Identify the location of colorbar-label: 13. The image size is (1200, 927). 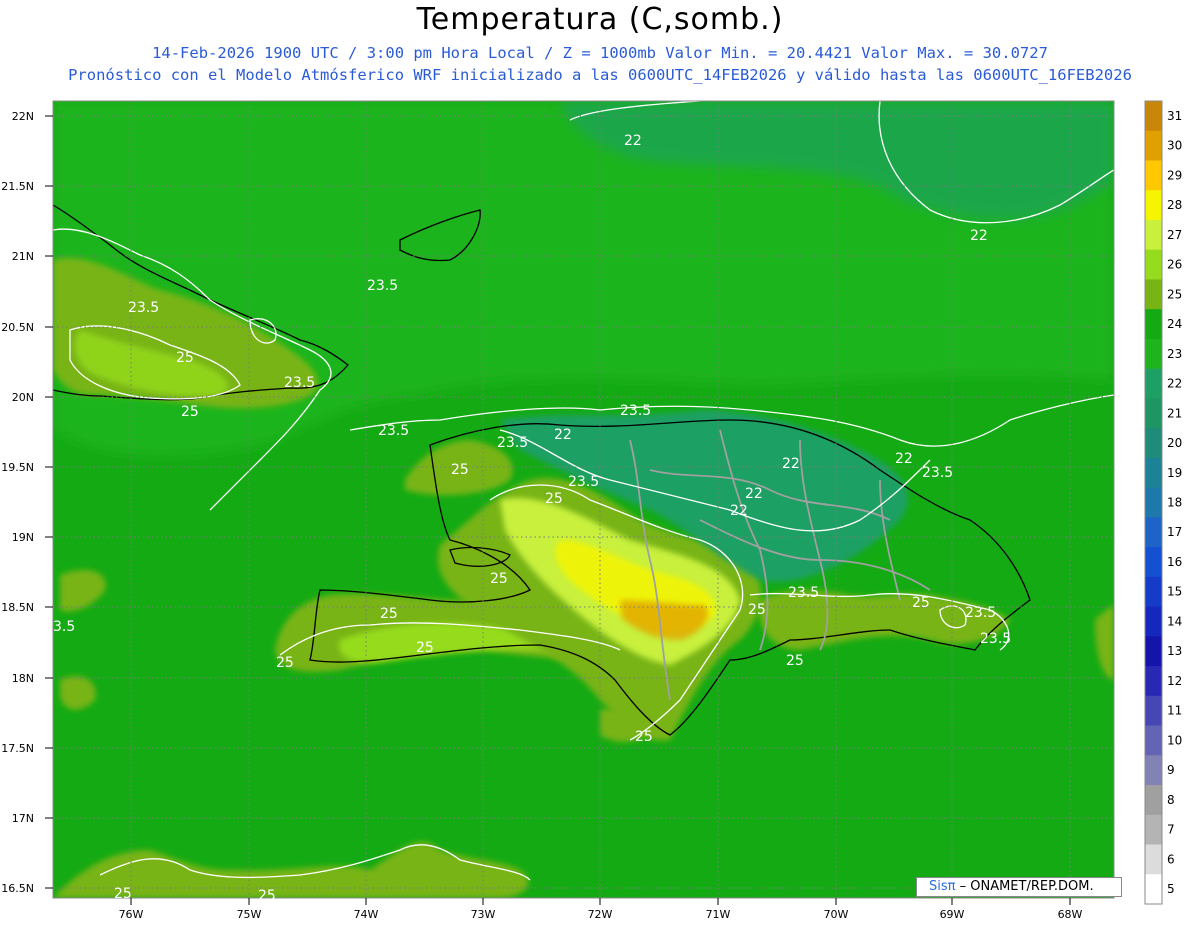
(1174, 651).